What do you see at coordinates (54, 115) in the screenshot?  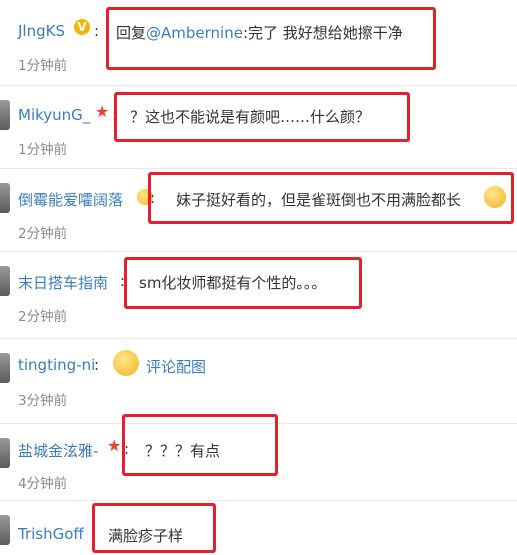 I see `comment-username: MikyunG_` at bounding box center [54, 115].